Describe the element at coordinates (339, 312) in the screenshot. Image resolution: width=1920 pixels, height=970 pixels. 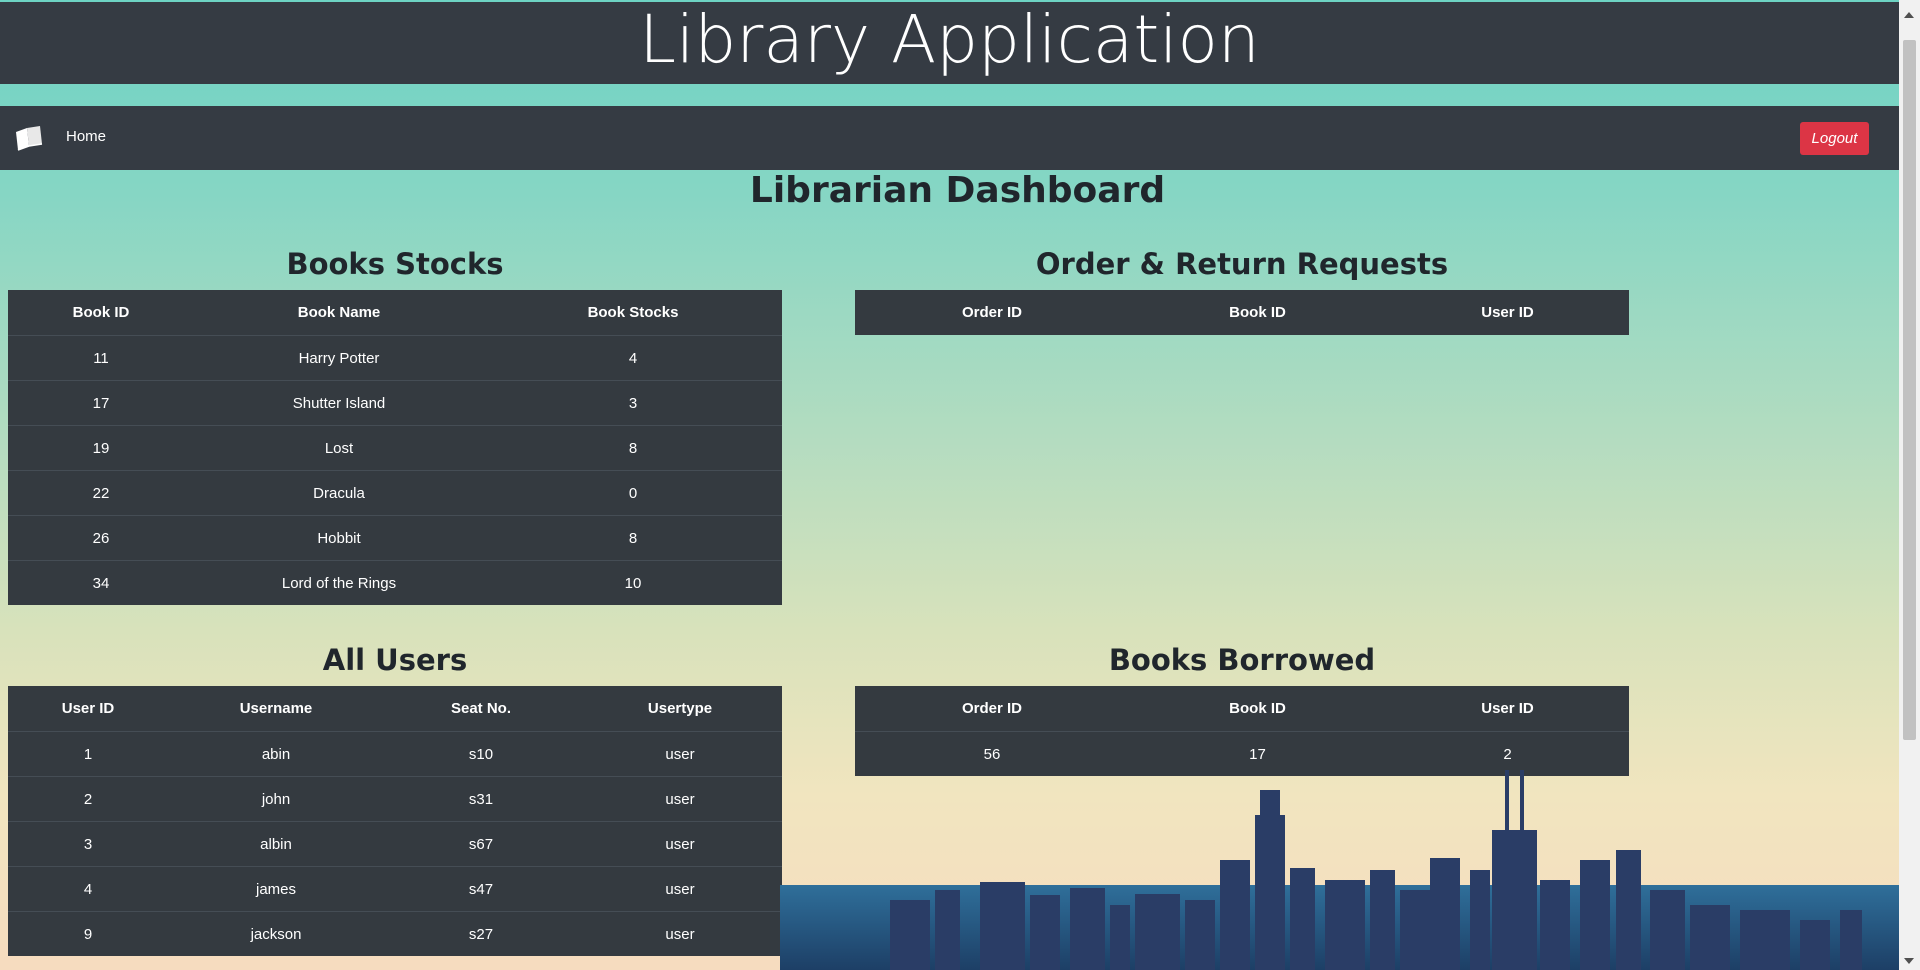
I see `column-header: Book Name` at that location.